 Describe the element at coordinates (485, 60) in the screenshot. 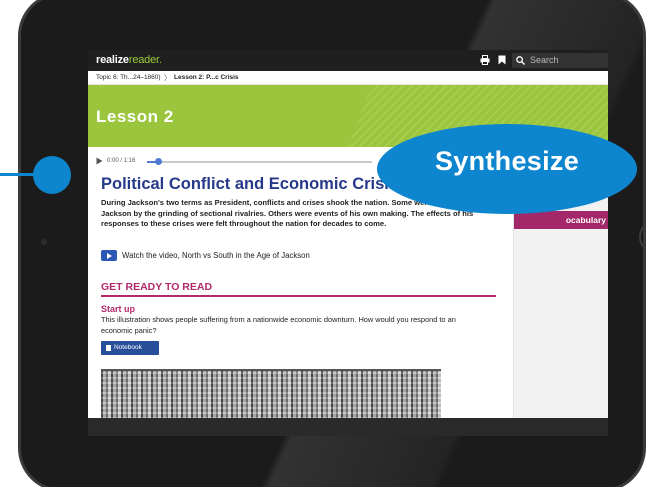

I see `print-icon` at that location.